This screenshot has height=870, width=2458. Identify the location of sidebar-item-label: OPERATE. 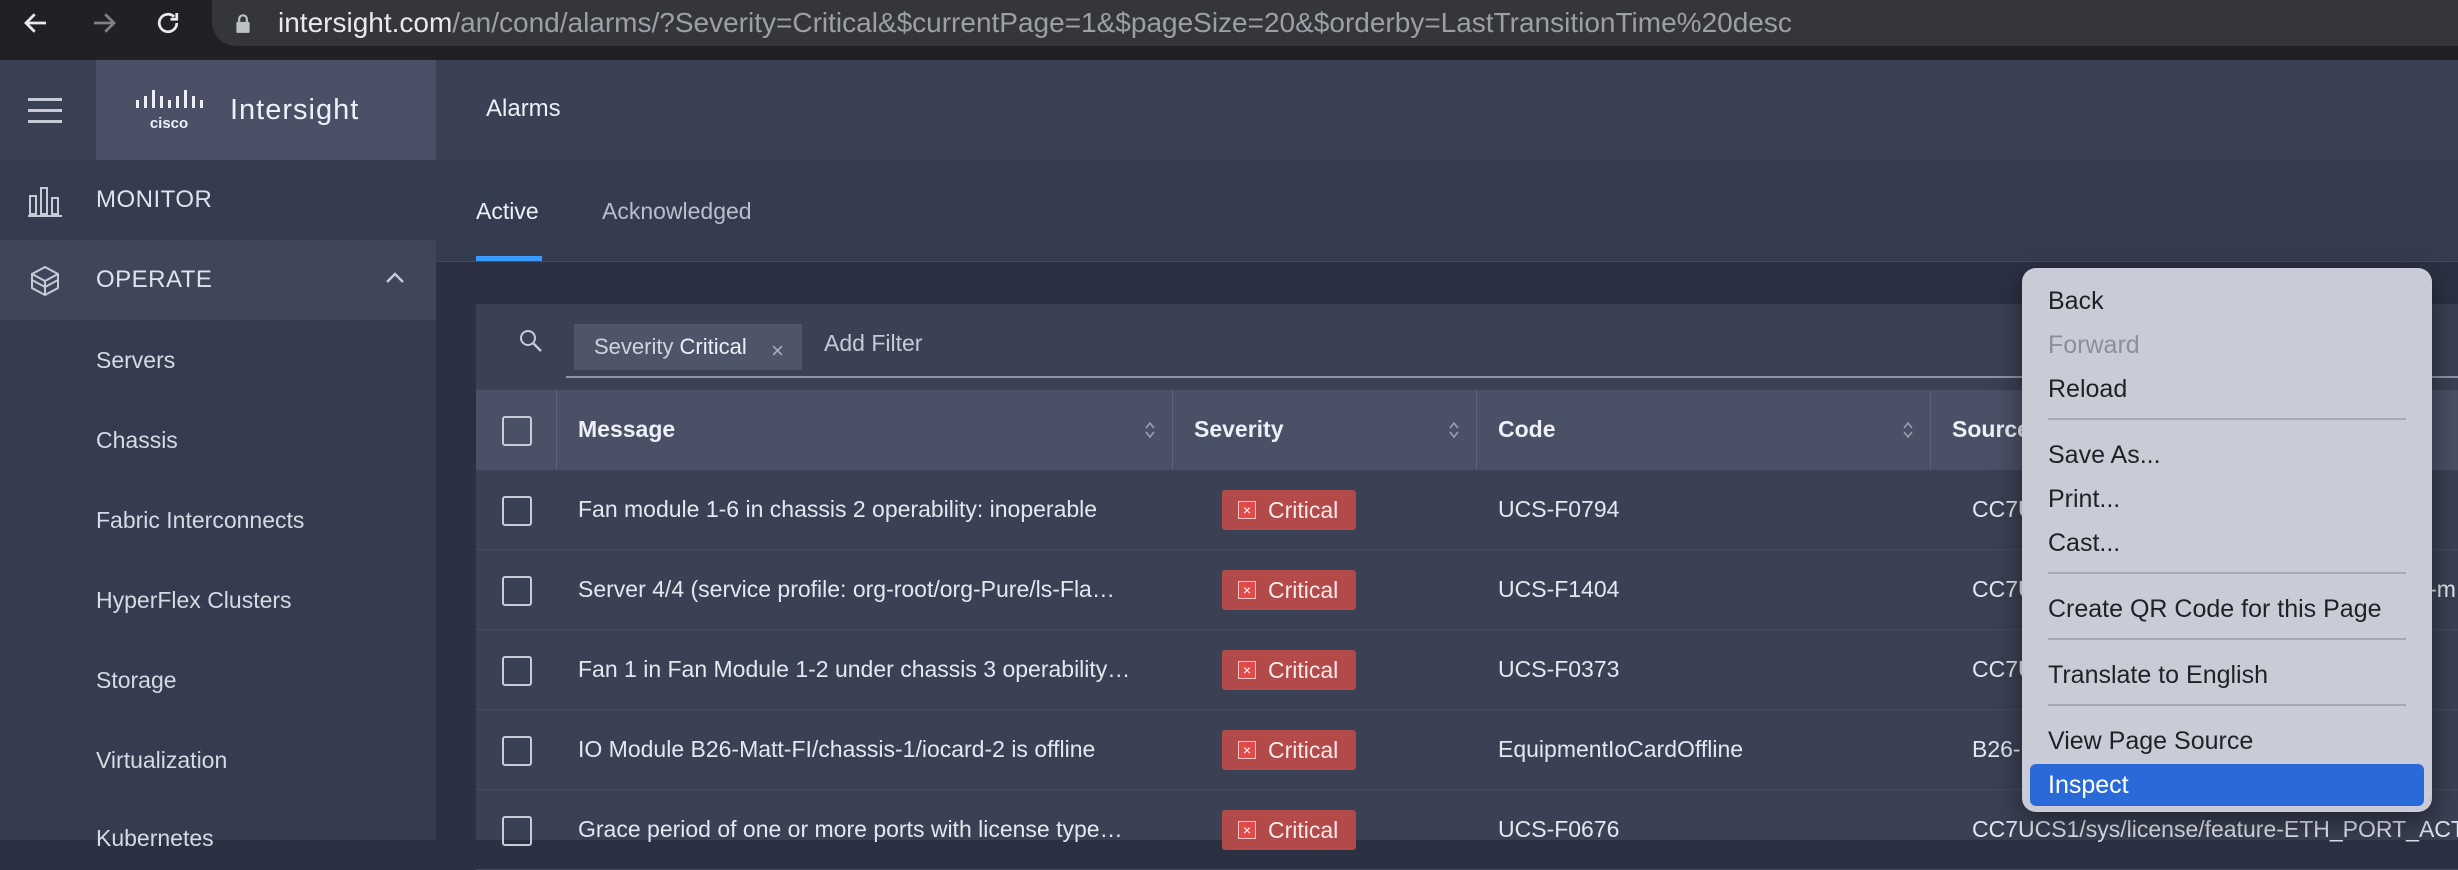
(154, 279).